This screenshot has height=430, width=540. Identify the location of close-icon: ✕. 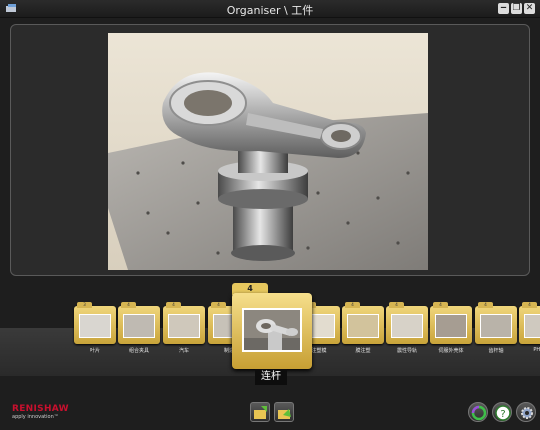
(529, 8).